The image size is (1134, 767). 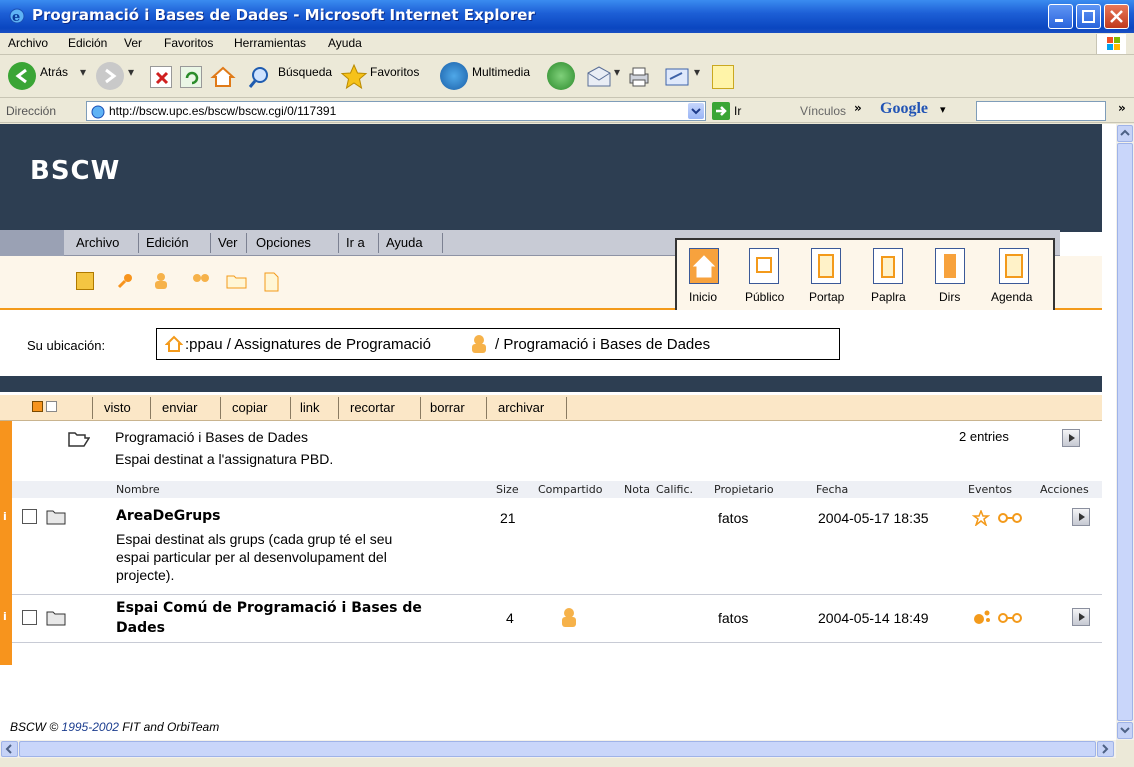 I want to click on nav-portap-label: Portap, so click(x=826, y=297).